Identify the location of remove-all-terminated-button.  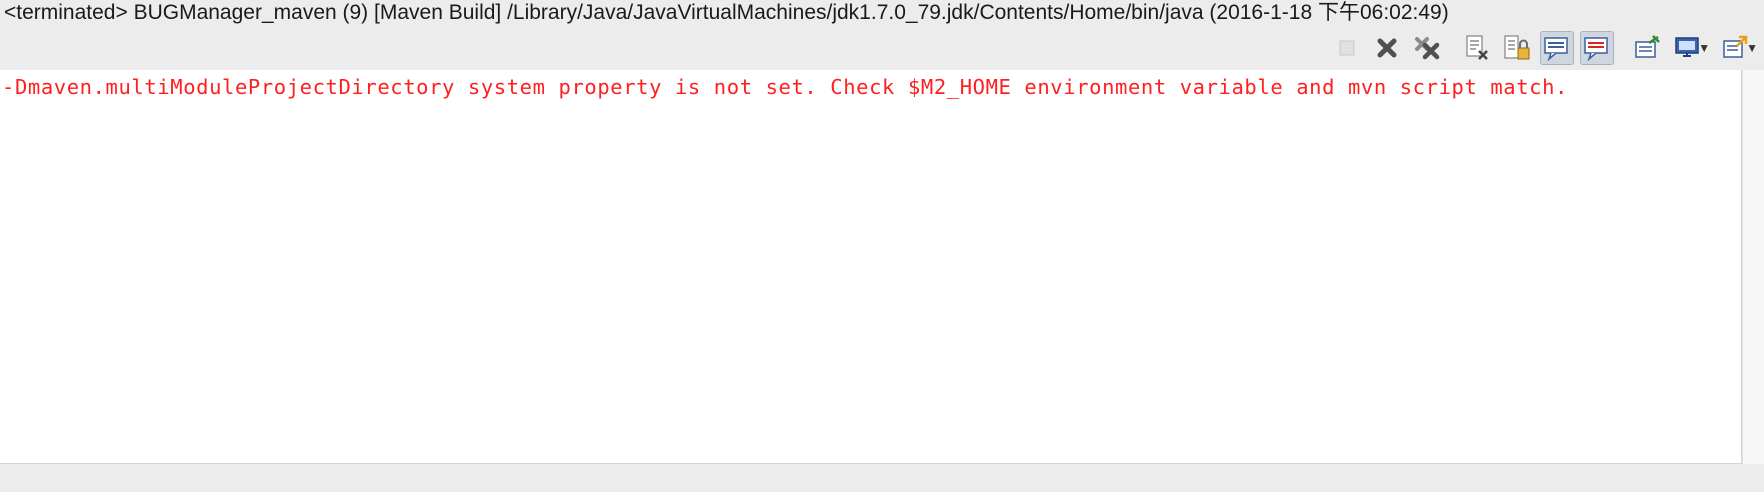
(1427, 48).